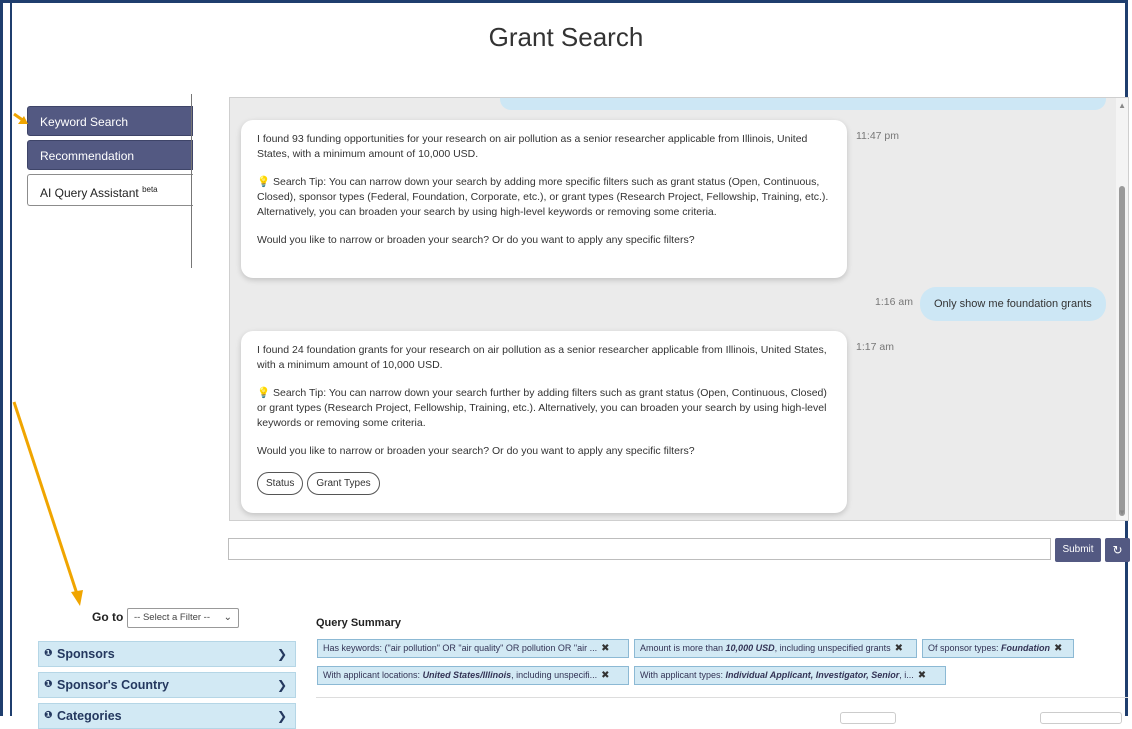  Describe the element at coordinates (45, 498) in the screenshot. I see `annotation-arrow` at that location.